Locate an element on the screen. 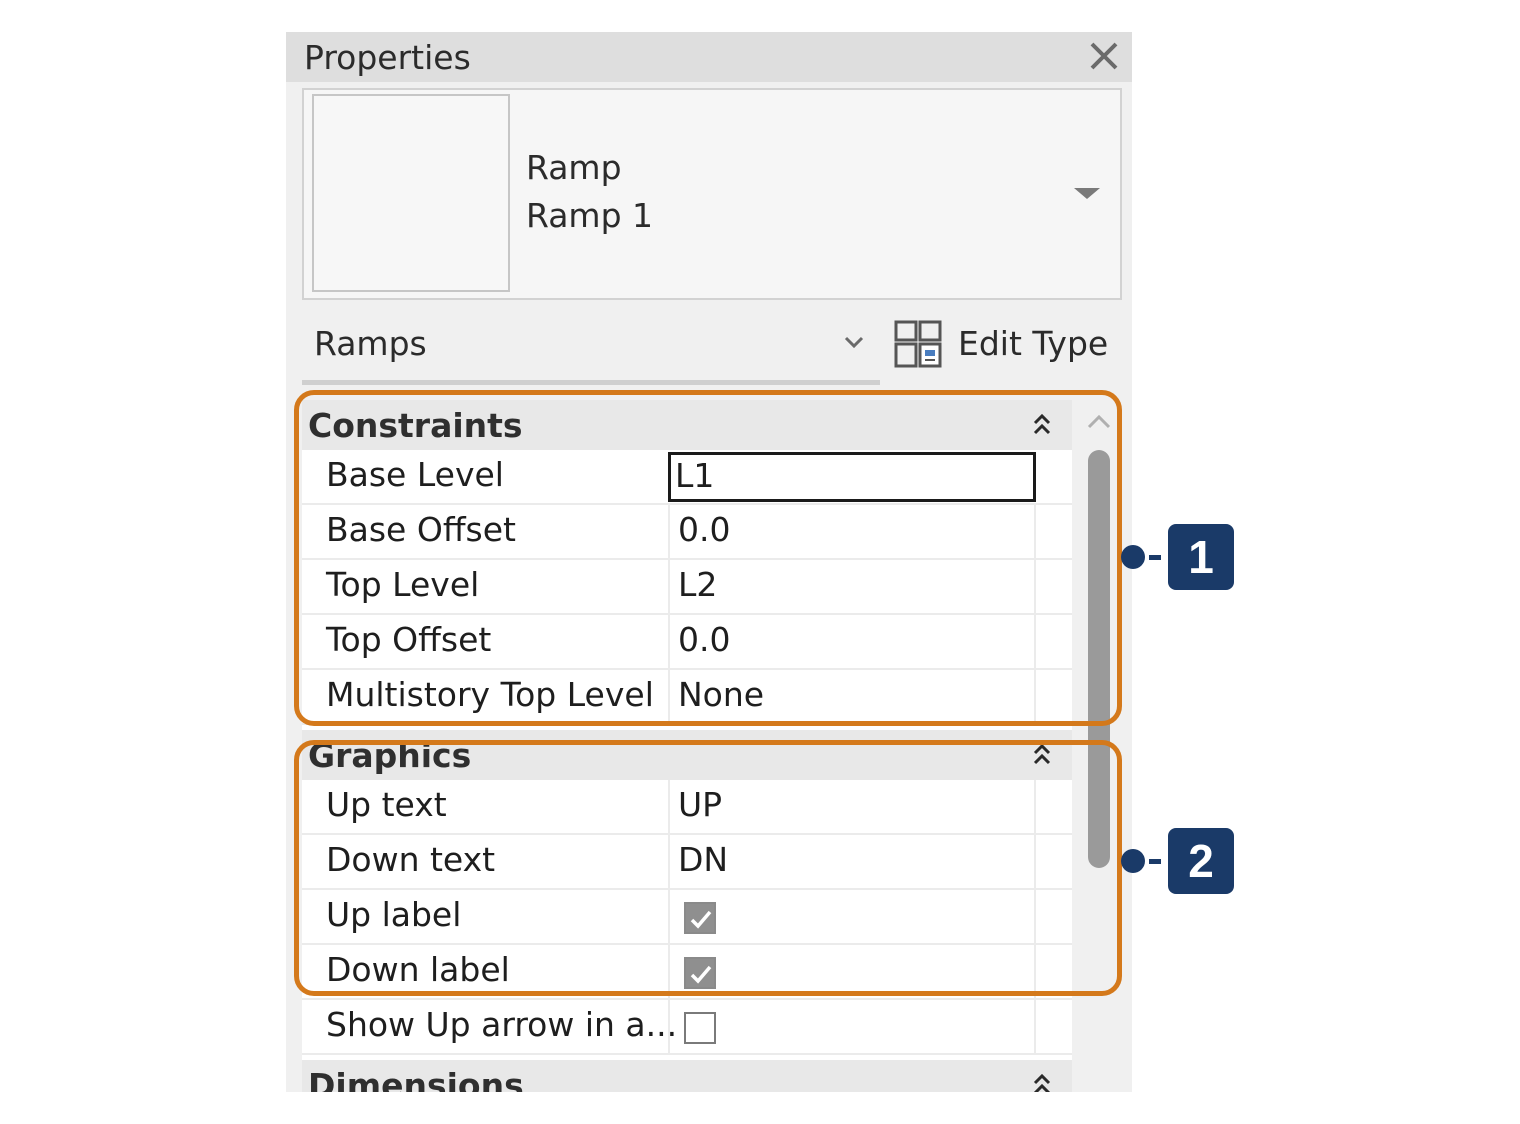 Image resolution: width=1520 pixels, height=1124 pixels. callout-frame-graphics is located at coordinates (708, 868).